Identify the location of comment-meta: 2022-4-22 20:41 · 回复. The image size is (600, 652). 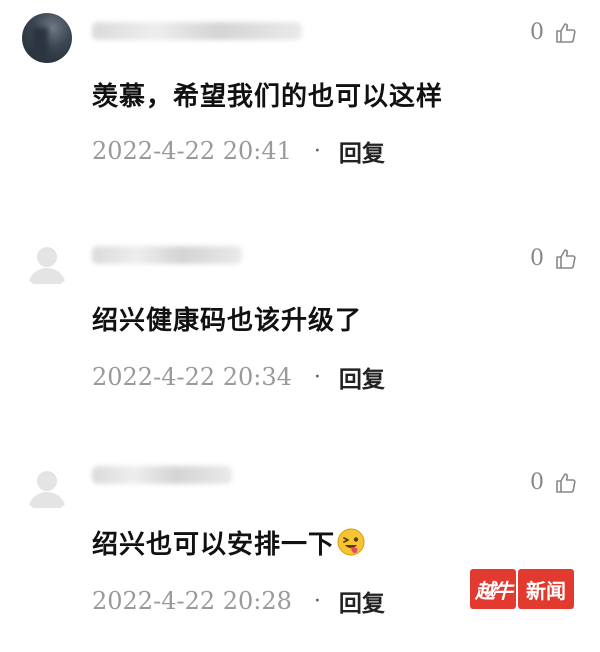
(238, 151).